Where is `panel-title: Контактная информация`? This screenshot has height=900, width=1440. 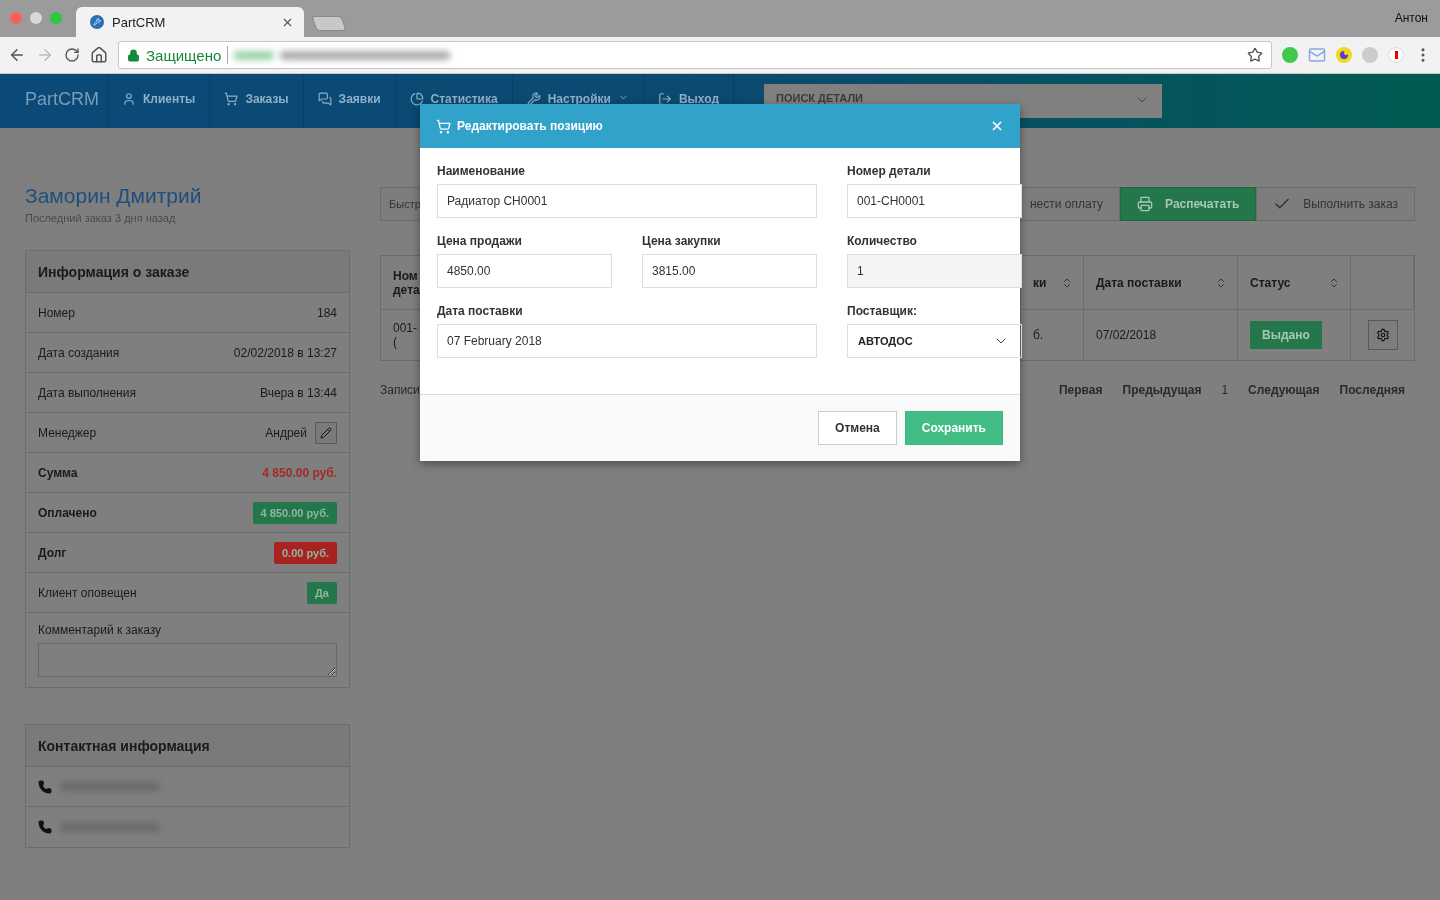
panel-title: Контактная информация is located at coordinates (187, 746).